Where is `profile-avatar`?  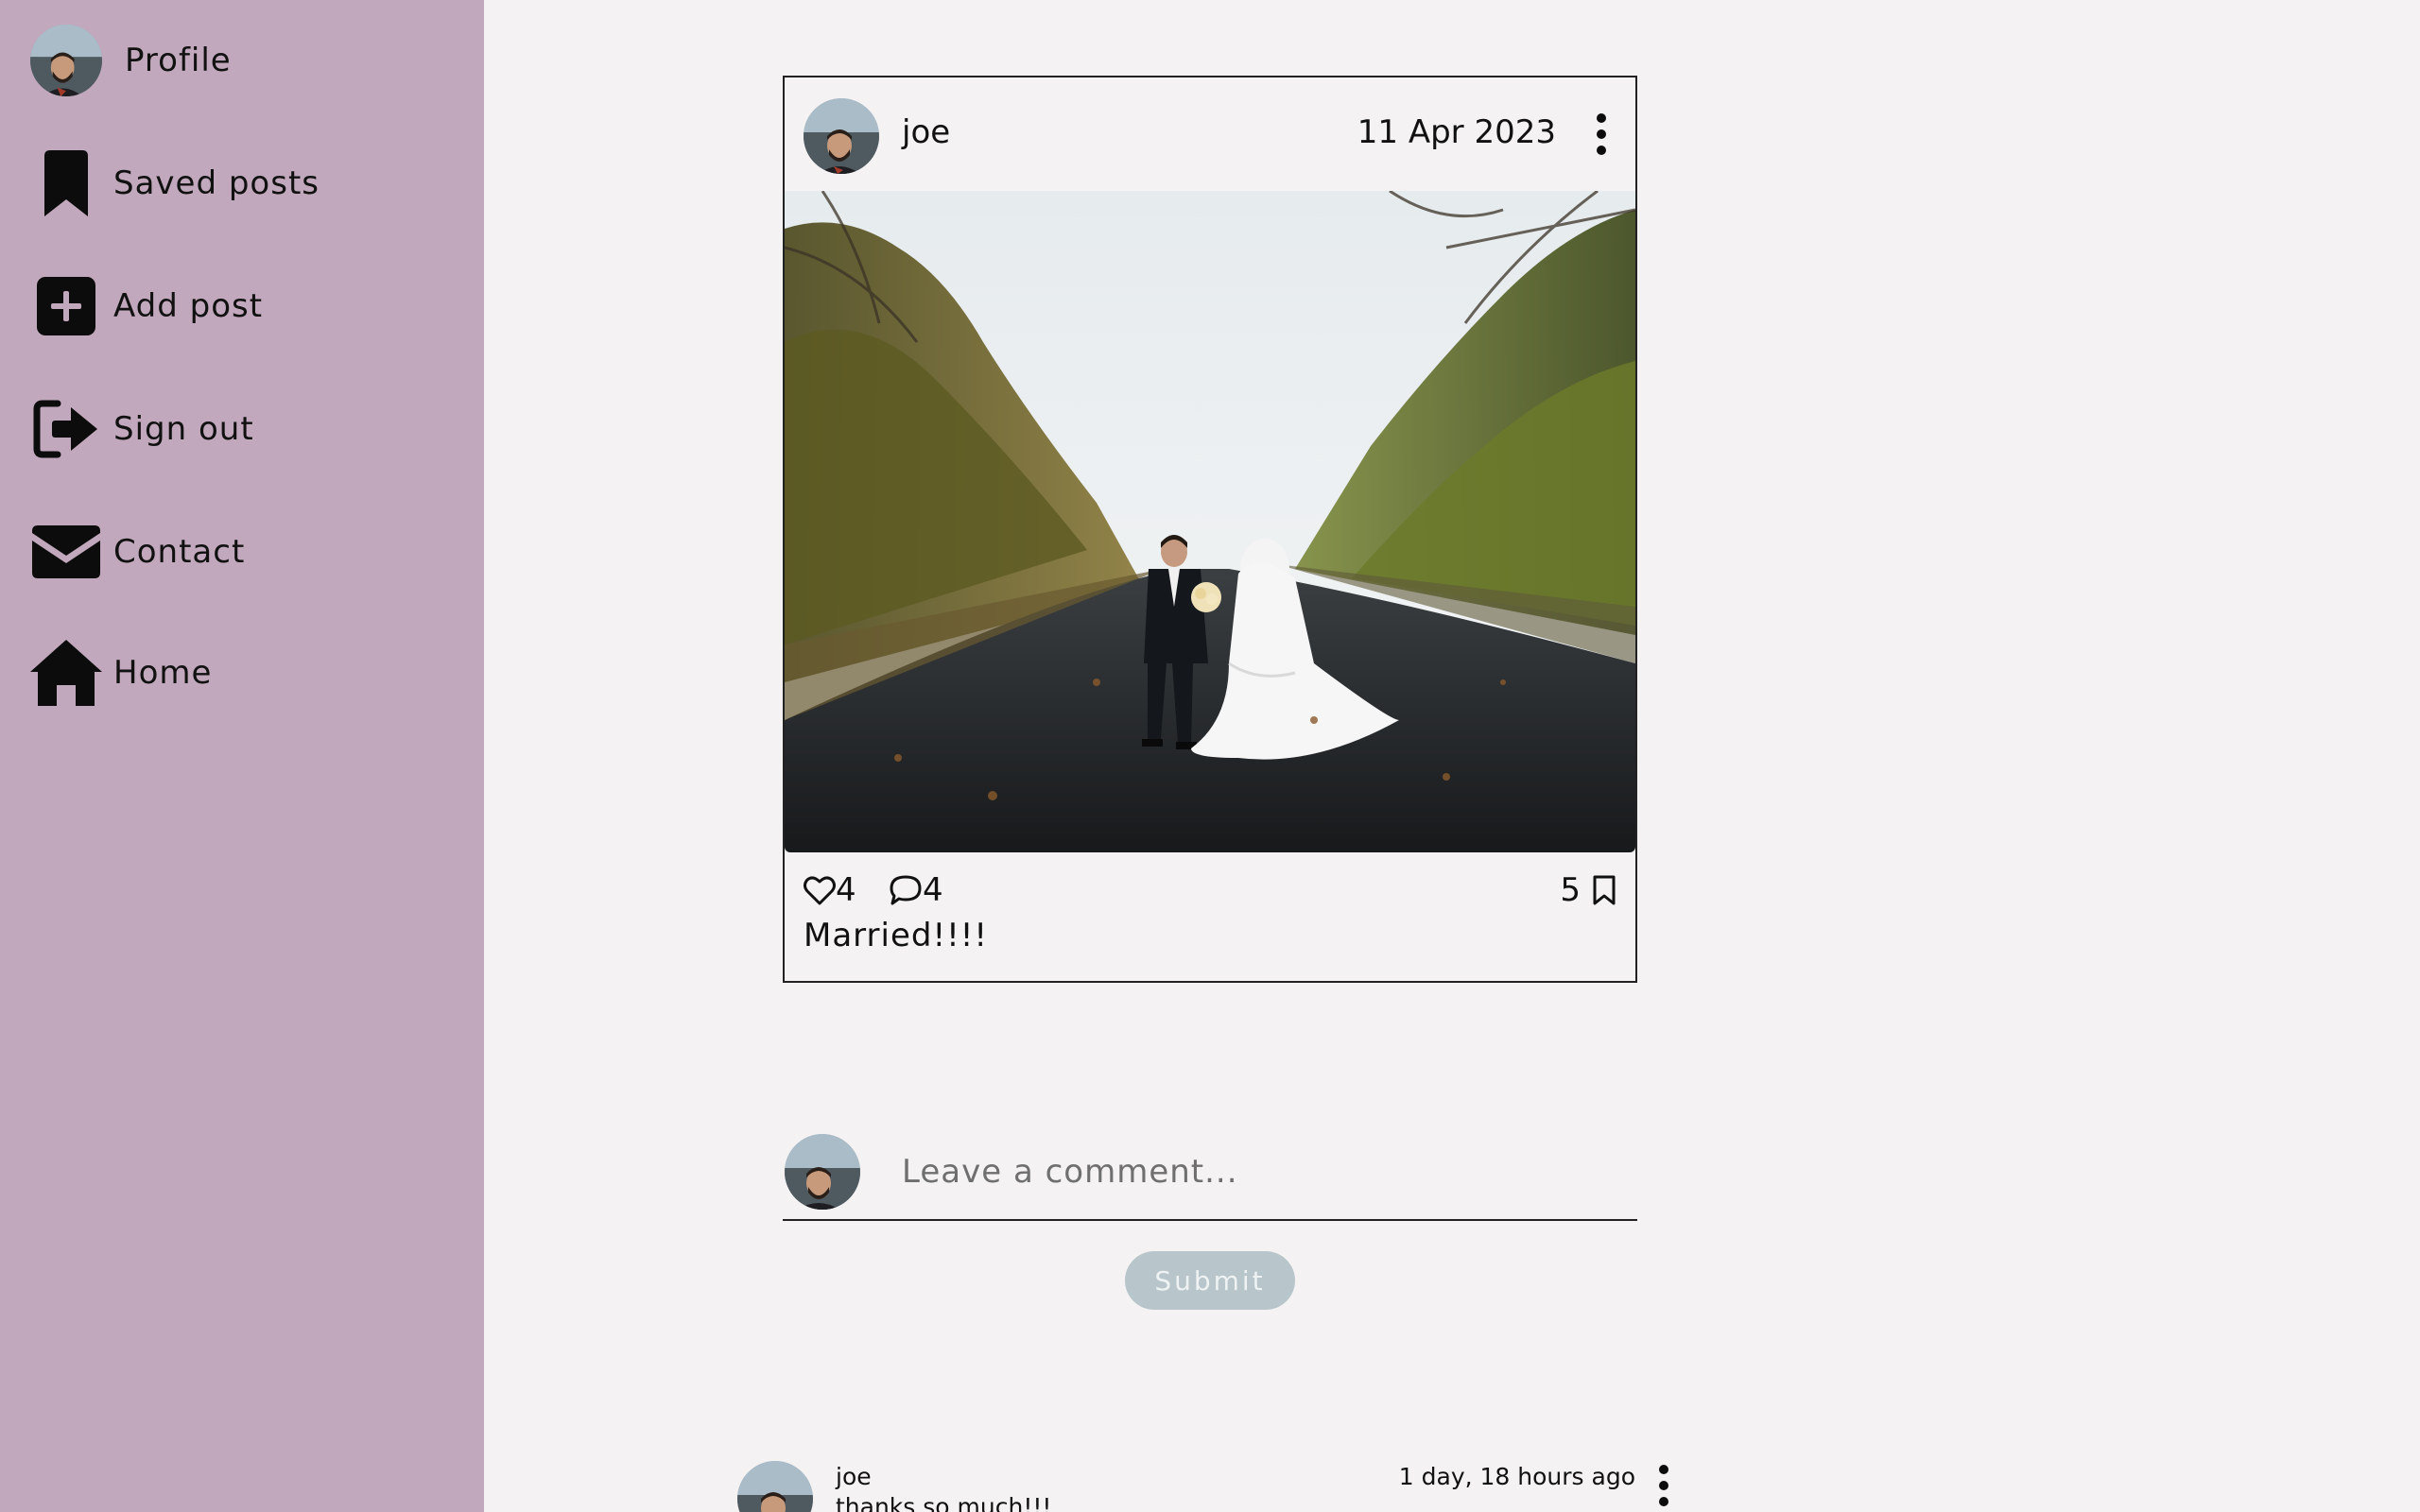
profile-avatar is located at coordinates (66, 60).